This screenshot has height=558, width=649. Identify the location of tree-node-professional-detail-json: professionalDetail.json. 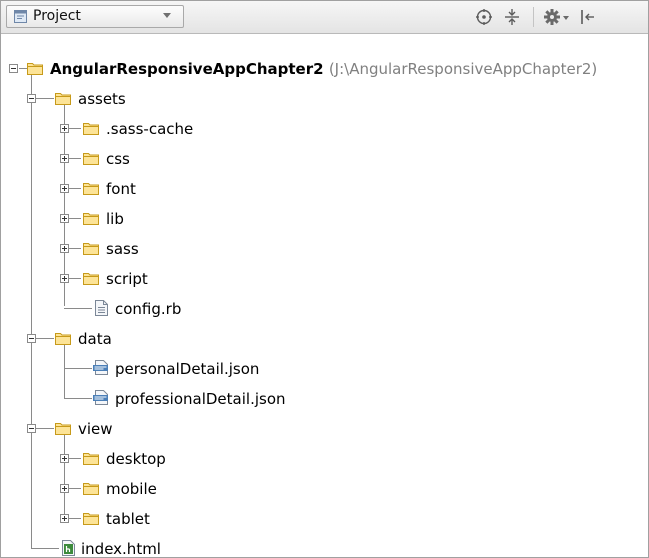
(171, 399).